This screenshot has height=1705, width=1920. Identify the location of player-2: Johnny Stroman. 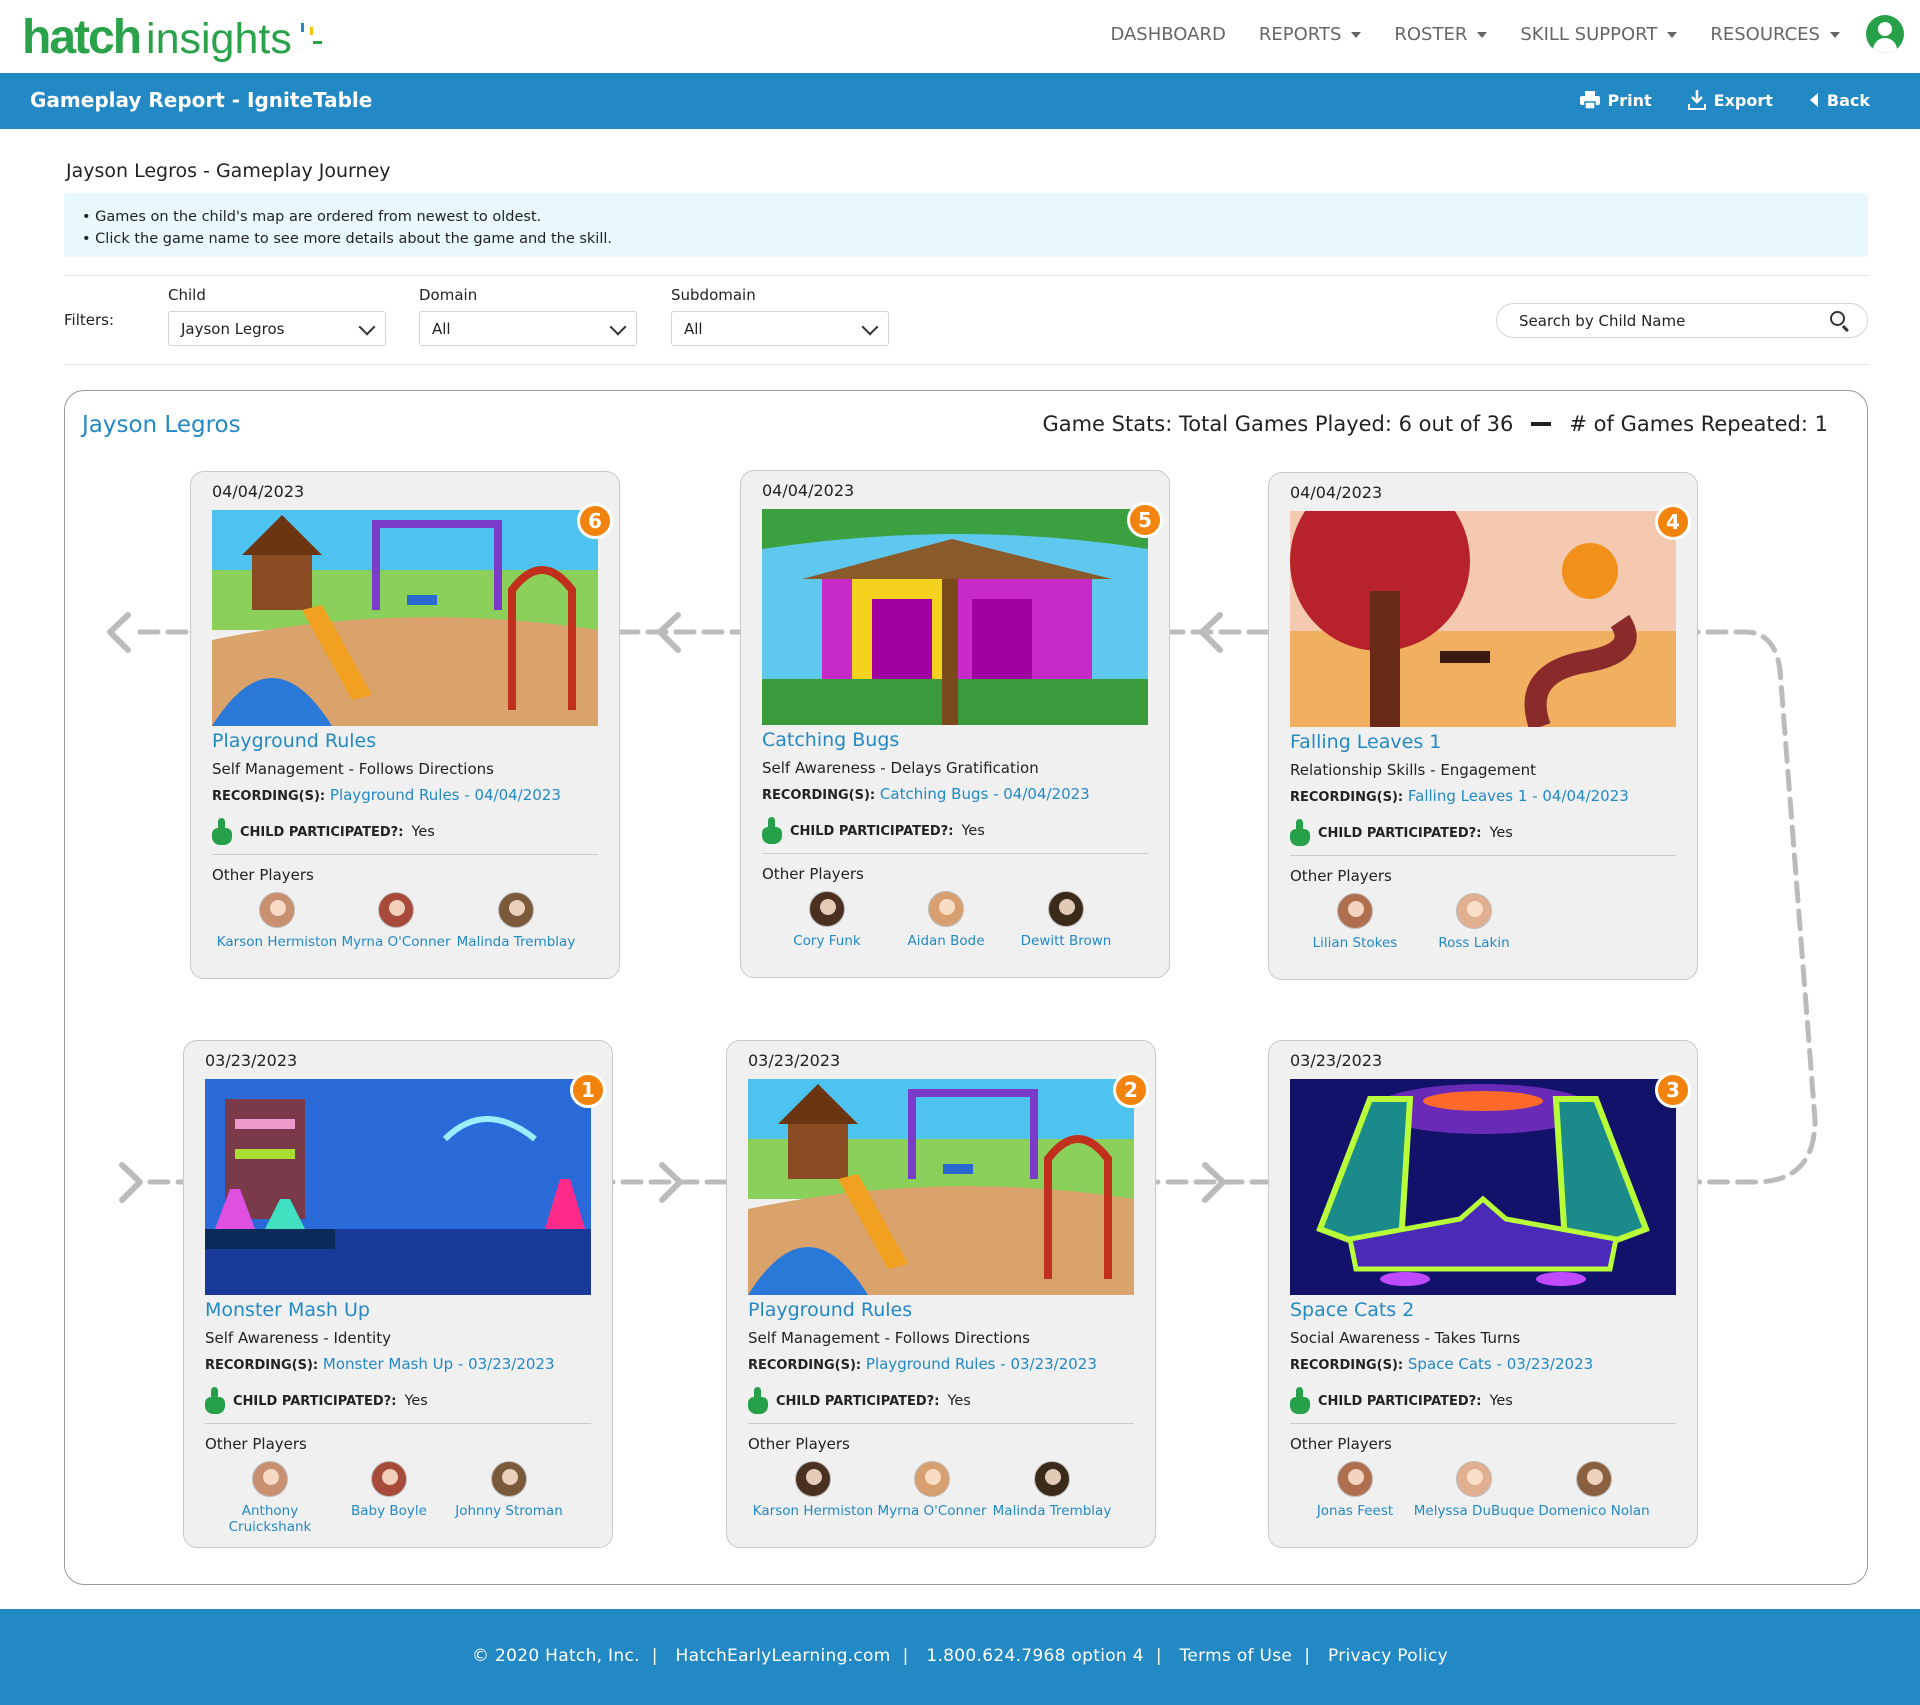
(509, 1490).